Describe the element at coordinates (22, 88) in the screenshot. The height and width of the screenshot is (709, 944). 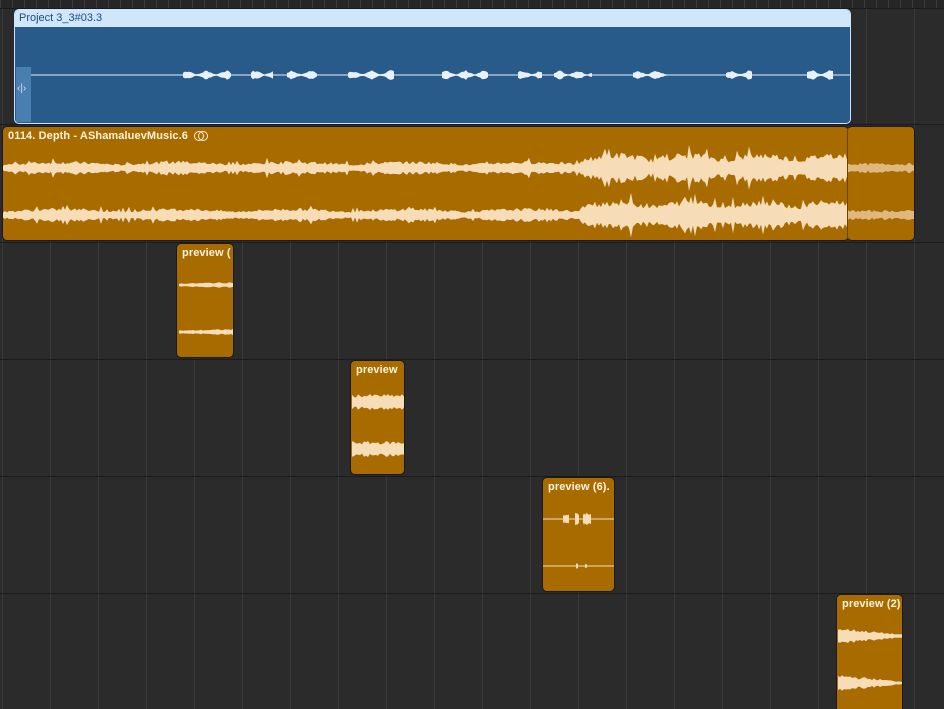
I see `handle-glyph: ‹|›` at that location.